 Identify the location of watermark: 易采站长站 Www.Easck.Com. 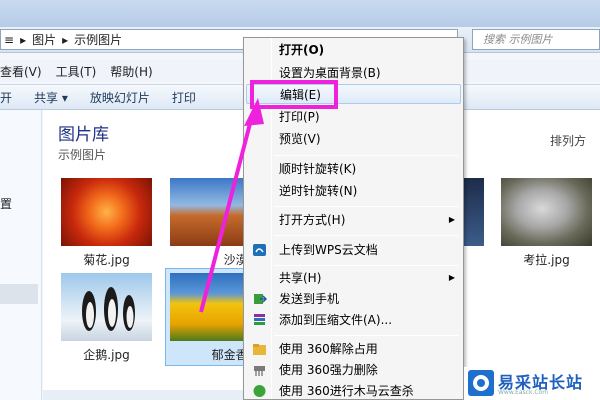
(532, 383).